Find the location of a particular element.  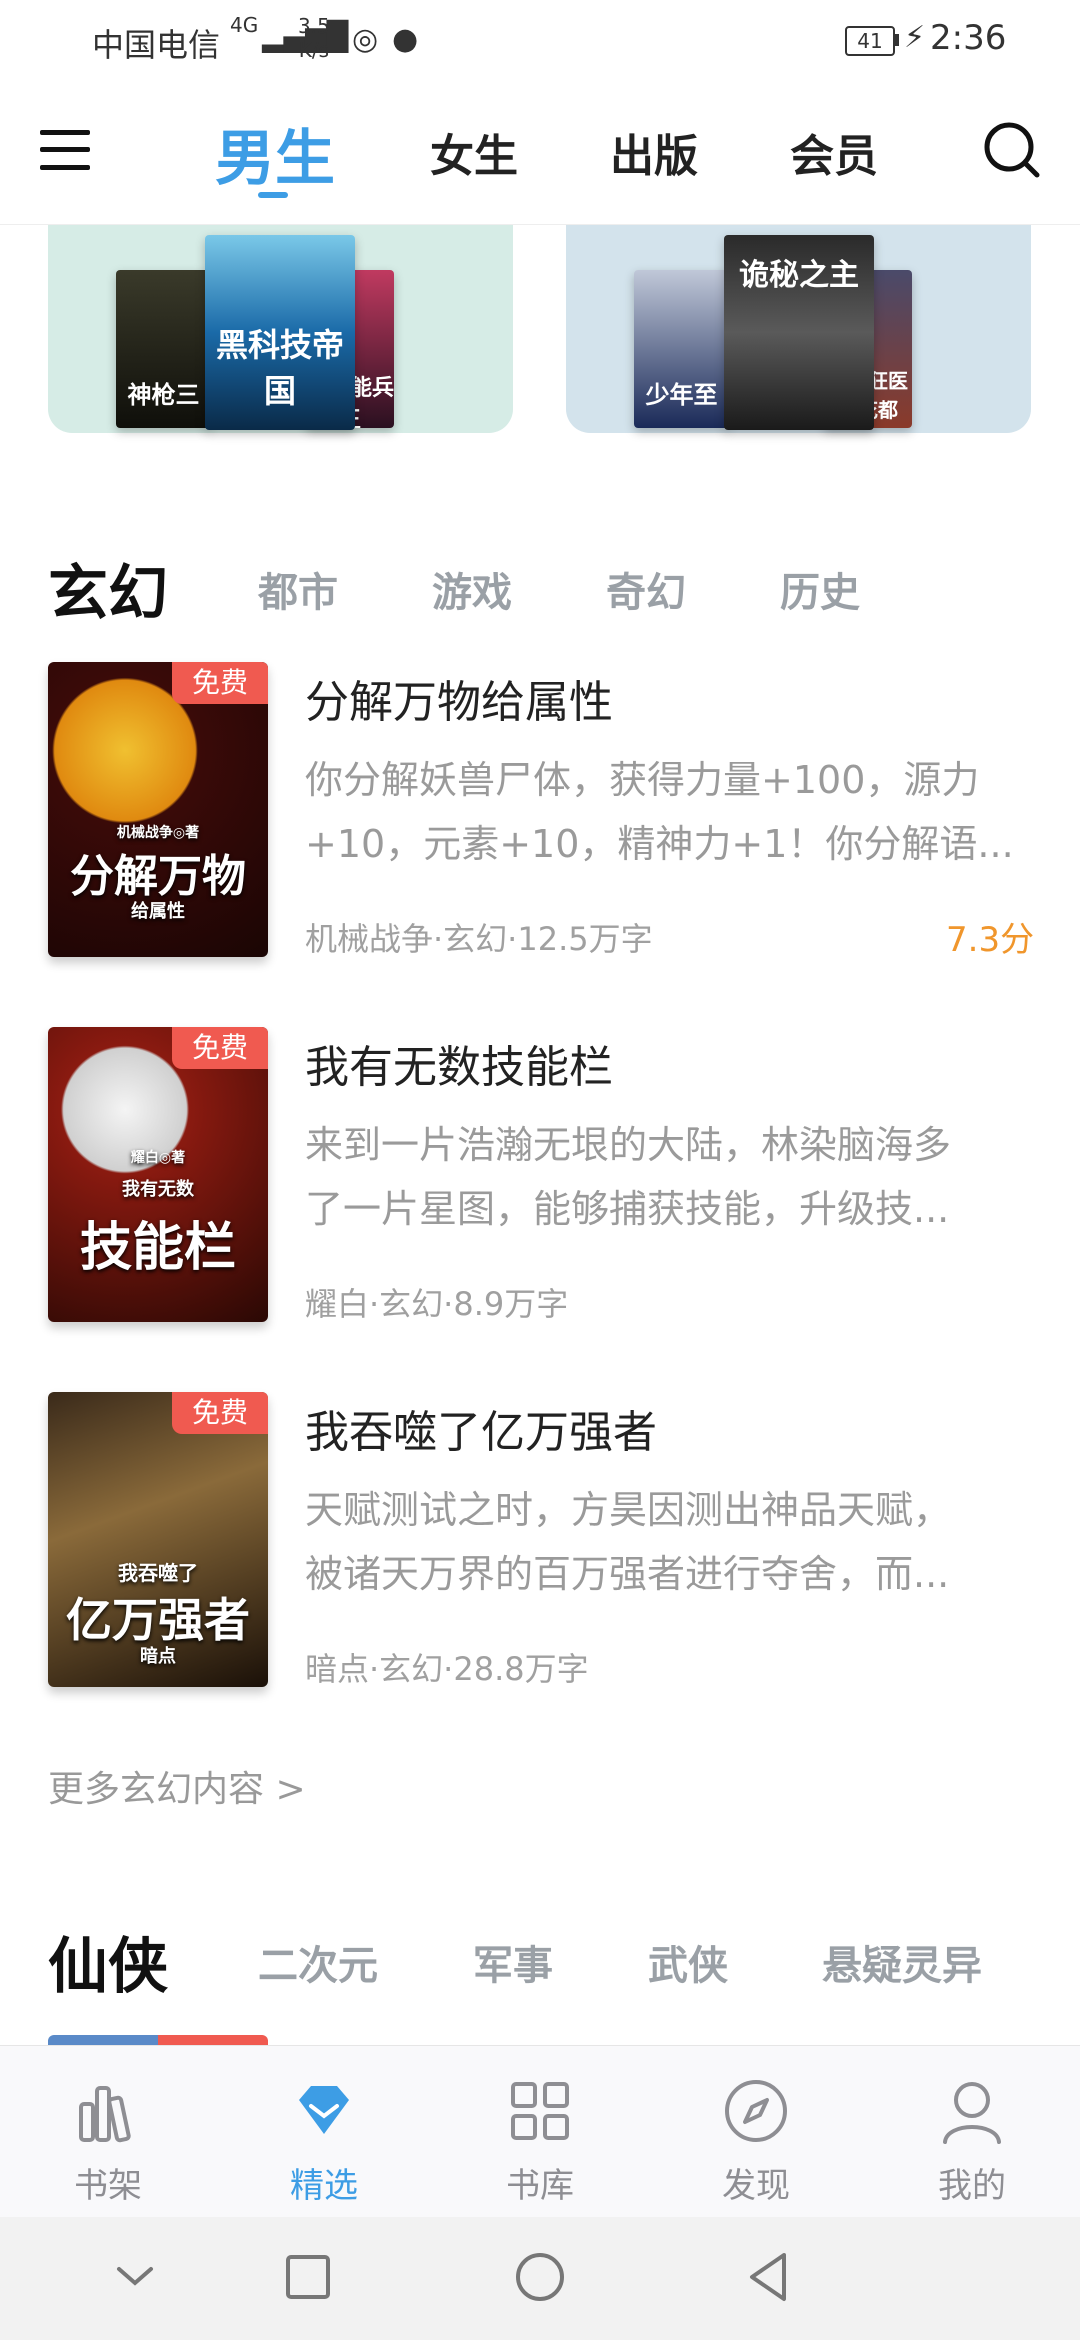

more-fantasy-link: 更多玄幻内容 > is located at coordinates (177, 1786).